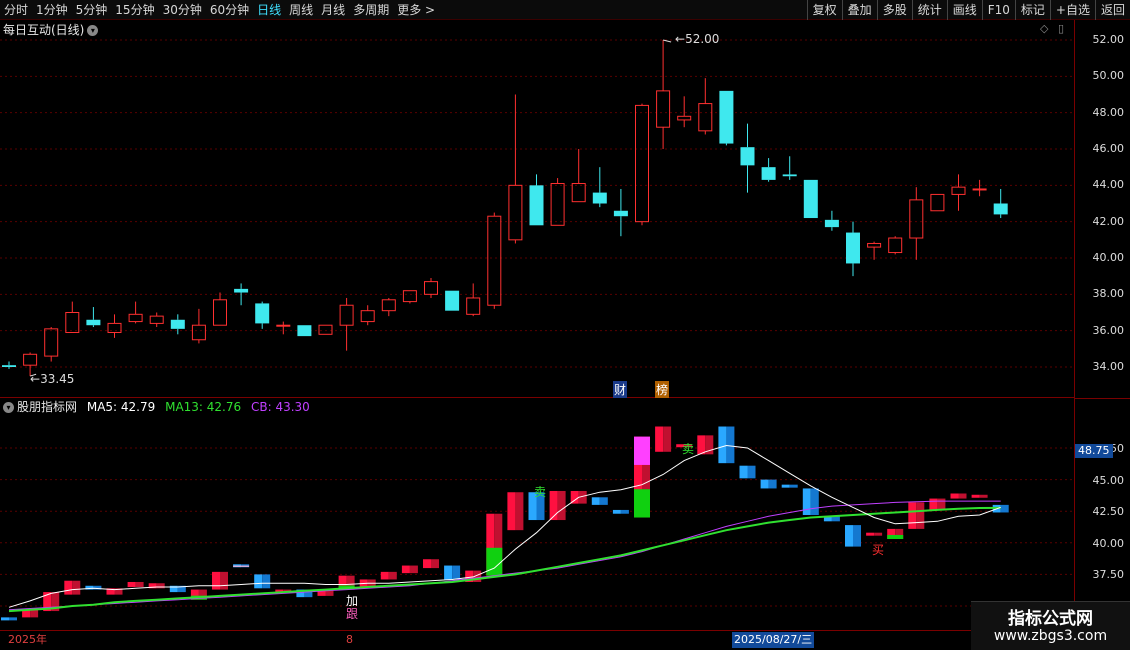 The height and width of the screenshot is (650, 1130). I want to click on indicator-axis: 47.5045.0042.5040.0037.5035.00, so click(1102, 514).